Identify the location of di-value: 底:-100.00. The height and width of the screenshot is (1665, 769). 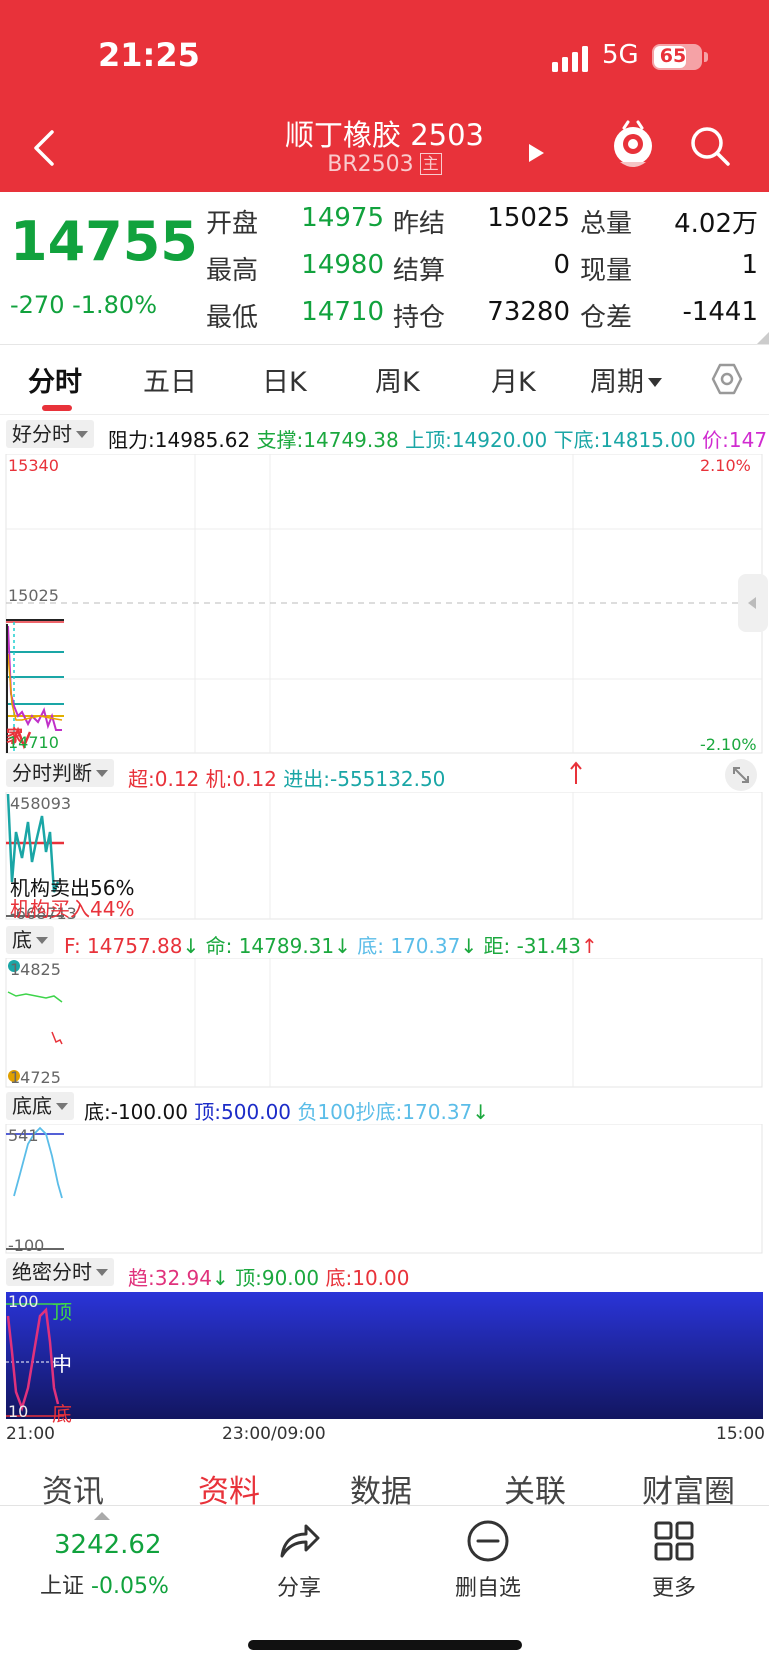
(136, 1112).